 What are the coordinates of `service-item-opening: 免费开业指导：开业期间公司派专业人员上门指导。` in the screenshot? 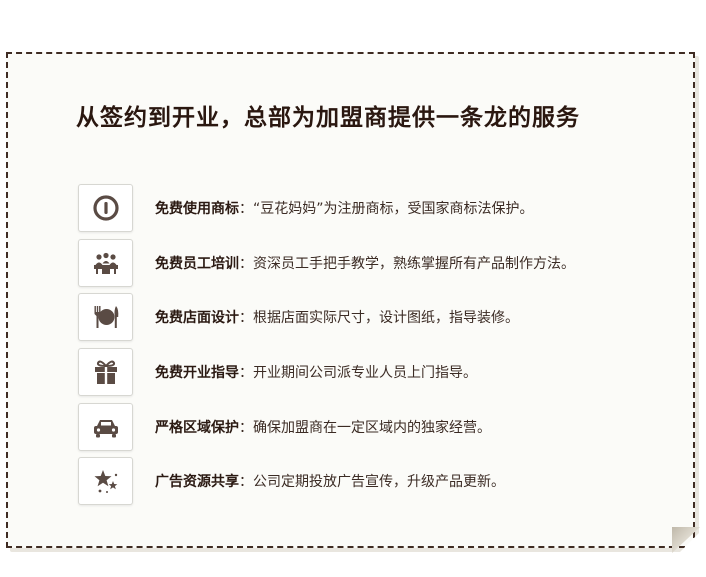 It's located at (326, 372).